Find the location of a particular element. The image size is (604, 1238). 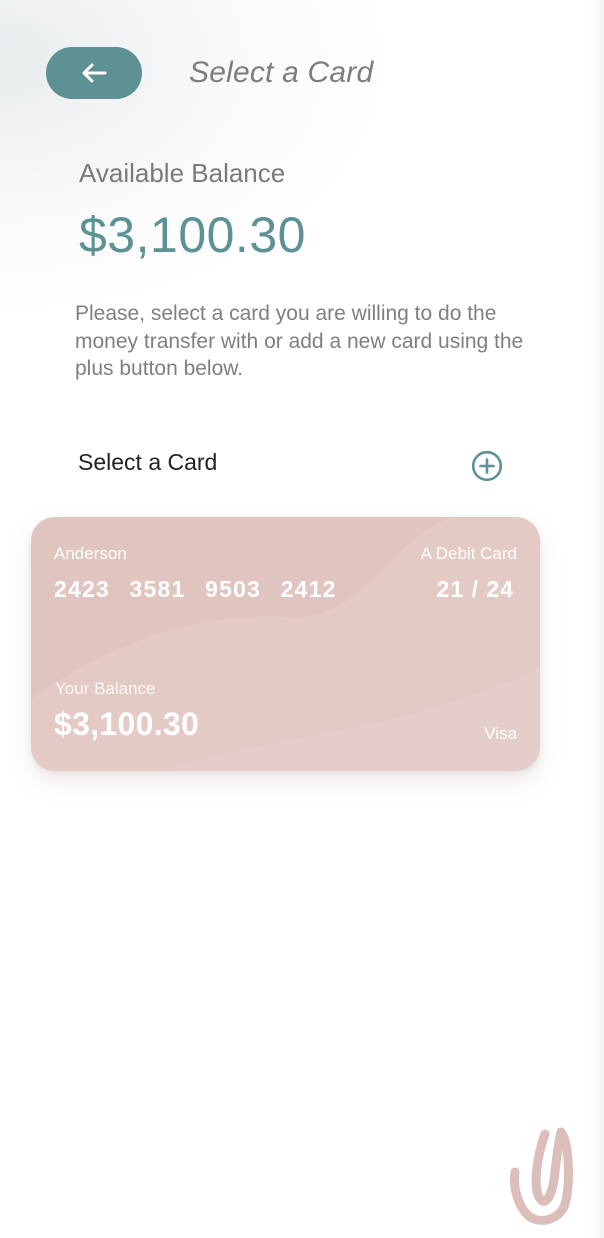

available-balance-label: Available Balance is located at coordinates (182, 173).